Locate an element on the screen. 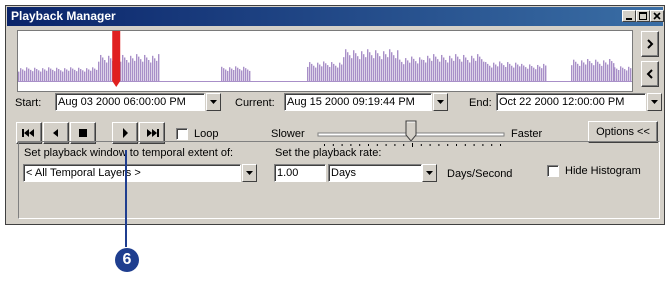 Image resolution: width=671 pixels, height=281 pixels. close-icon is located at coordinates (657, 16).